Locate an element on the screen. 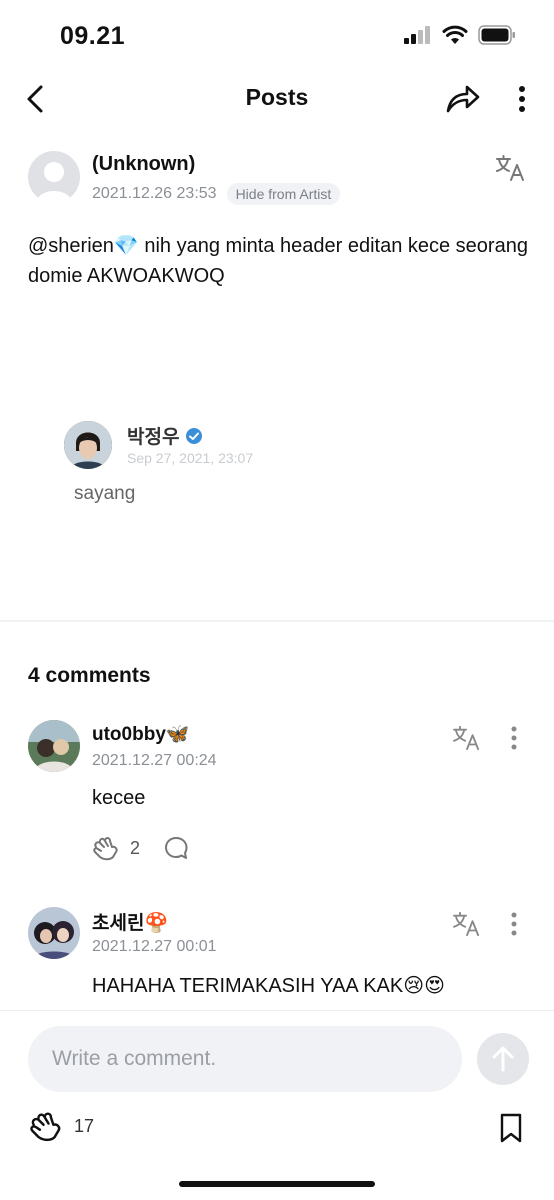 The image size is (554, 1200). profile-photo-icon is located at coordinates (88, 445).